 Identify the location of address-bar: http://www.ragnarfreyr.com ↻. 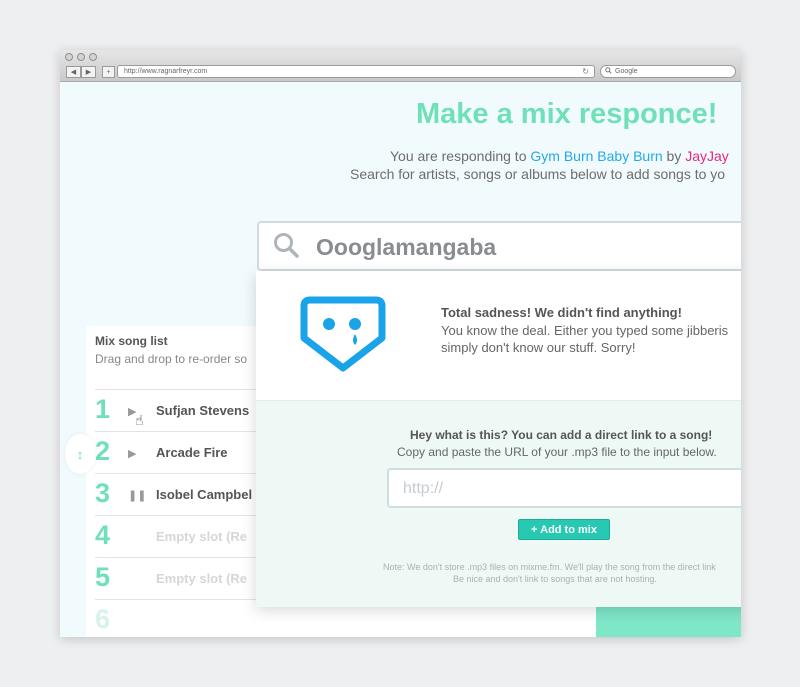
(356, 71).